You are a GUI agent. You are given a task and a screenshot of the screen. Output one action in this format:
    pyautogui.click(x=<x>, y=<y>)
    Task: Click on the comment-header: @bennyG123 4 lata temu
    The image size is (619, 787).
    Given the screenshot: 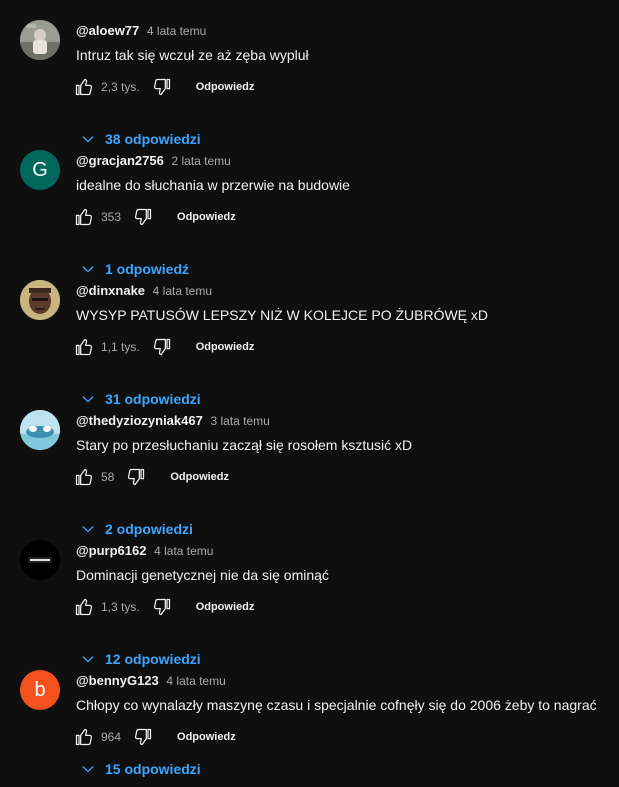 What is the action you would take?
    pyautogui.click(x=151, y=681)
    